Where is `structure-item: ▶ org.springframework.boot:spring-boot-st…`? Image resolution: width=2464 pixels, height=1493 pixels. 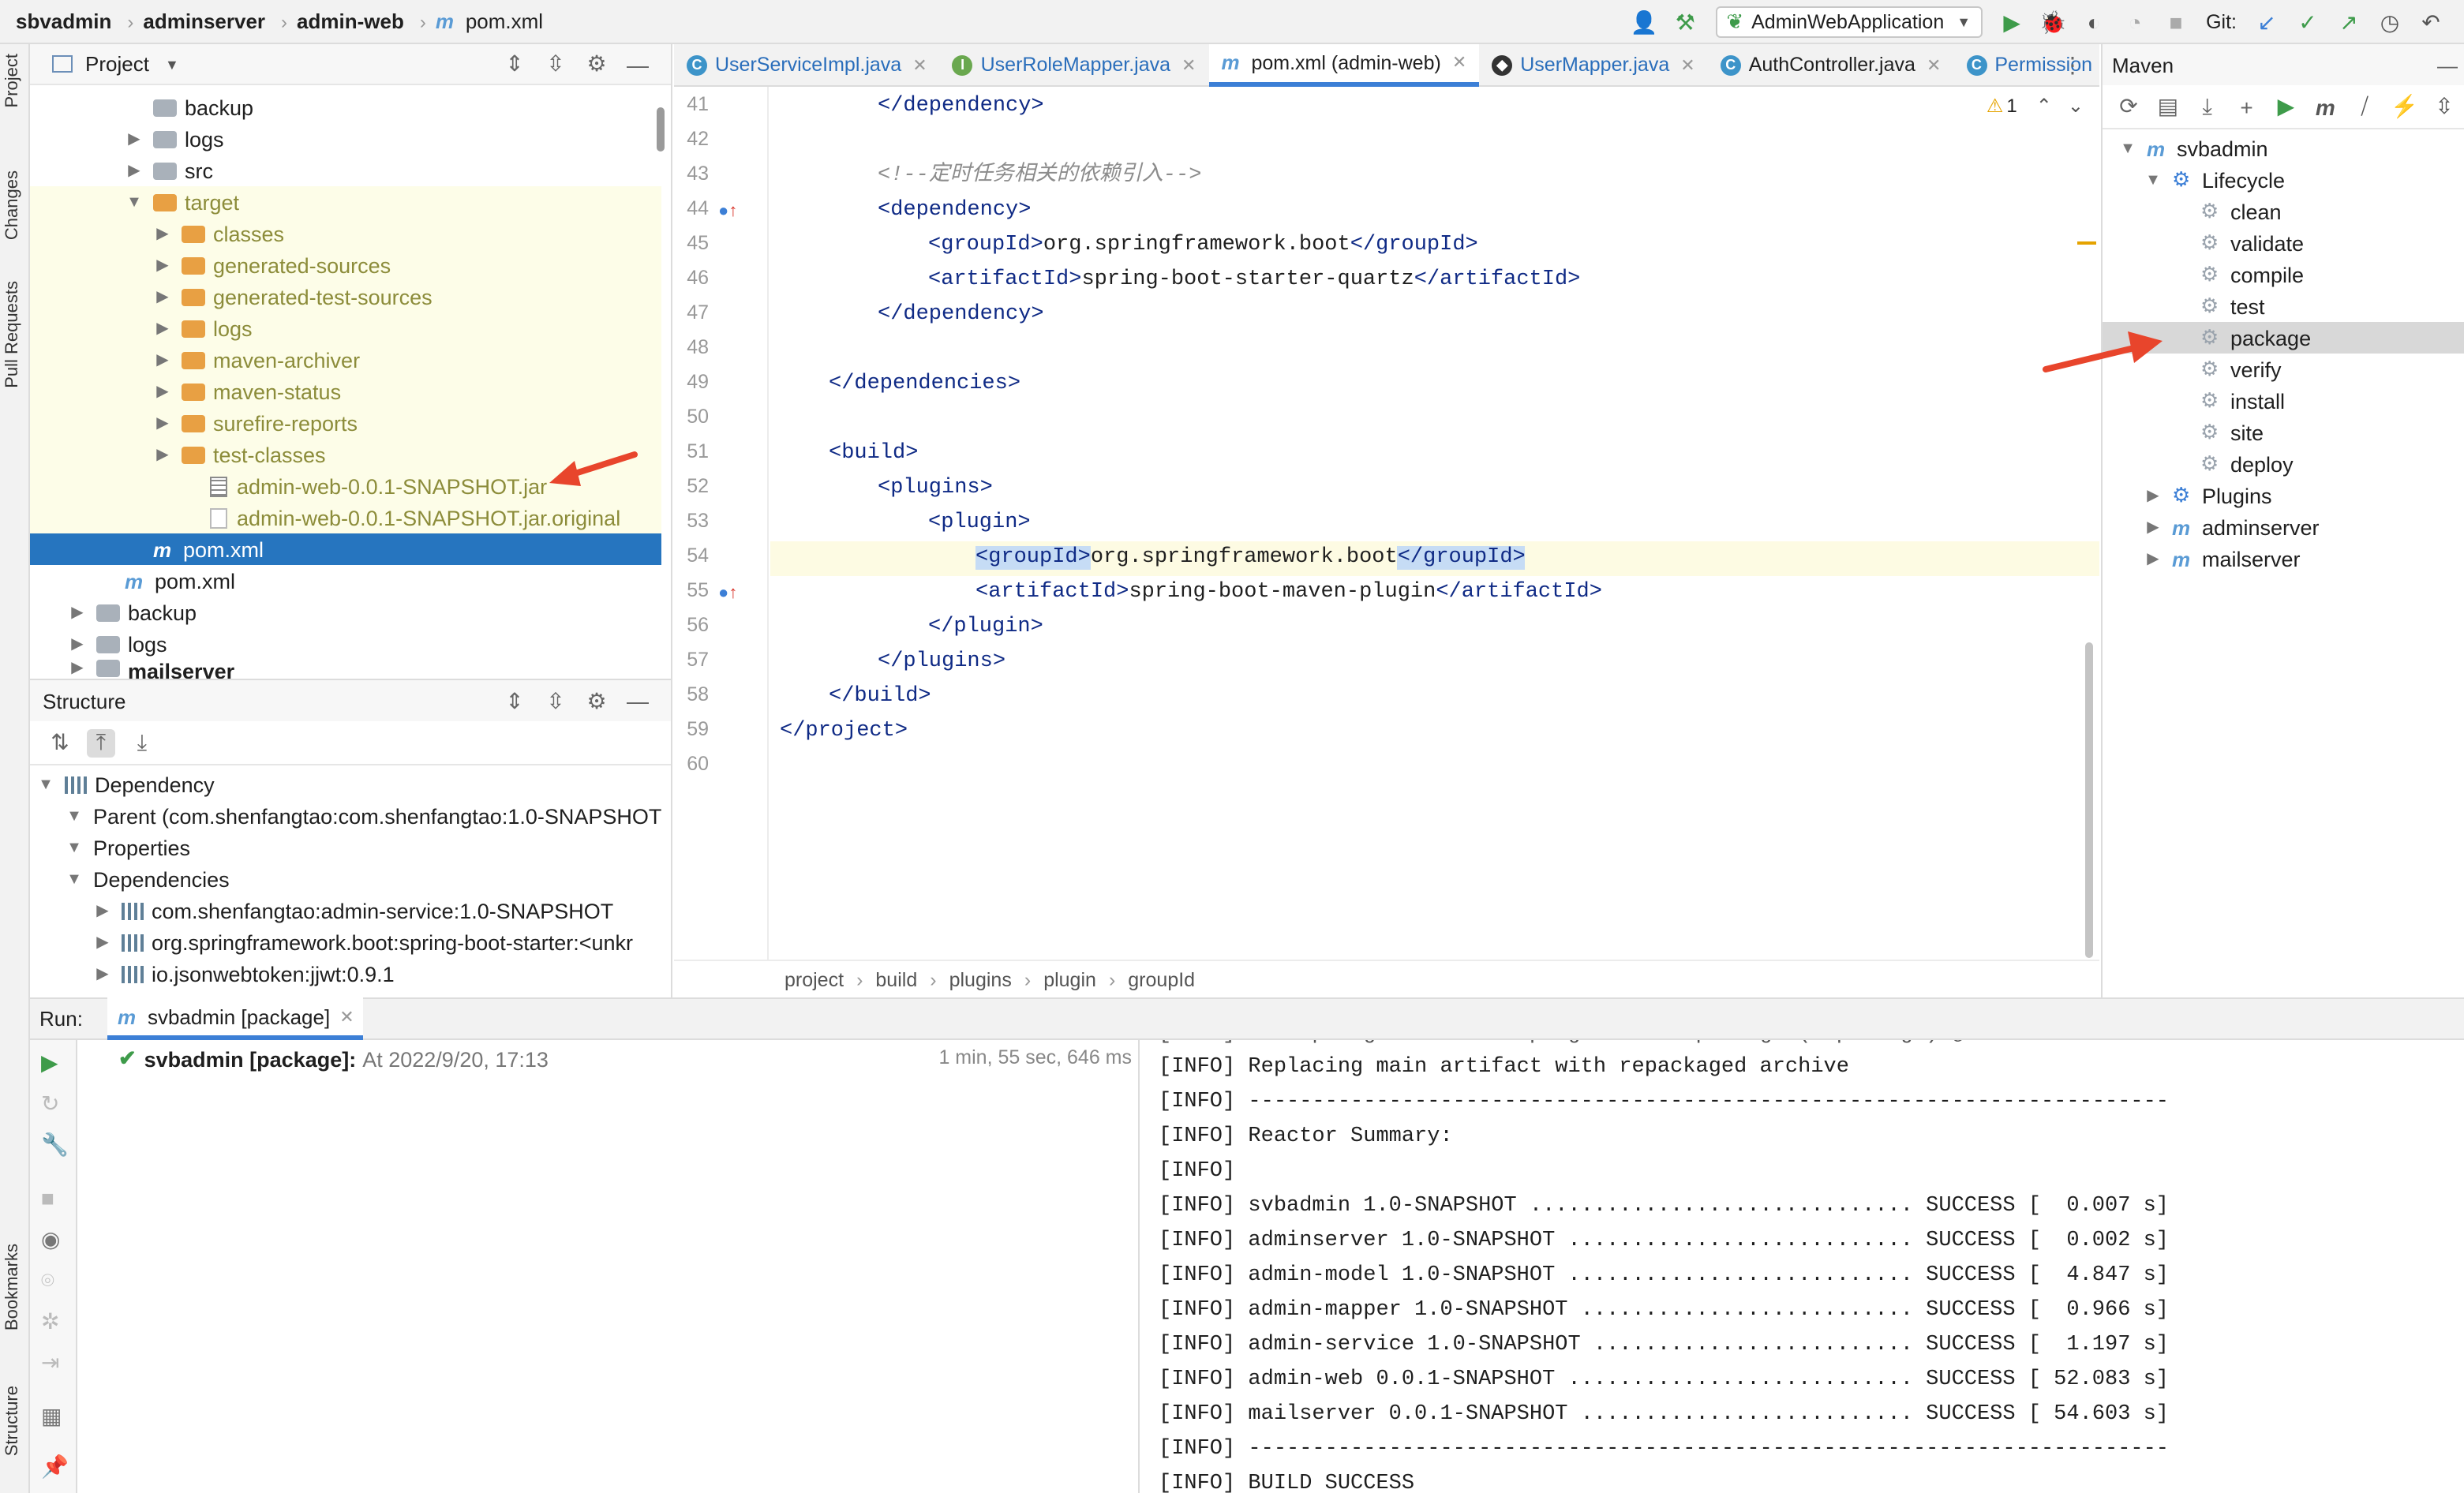 structure-item: ▶ org.springframework.boot:spring-boot-st… is located at coordinates (351, 942).